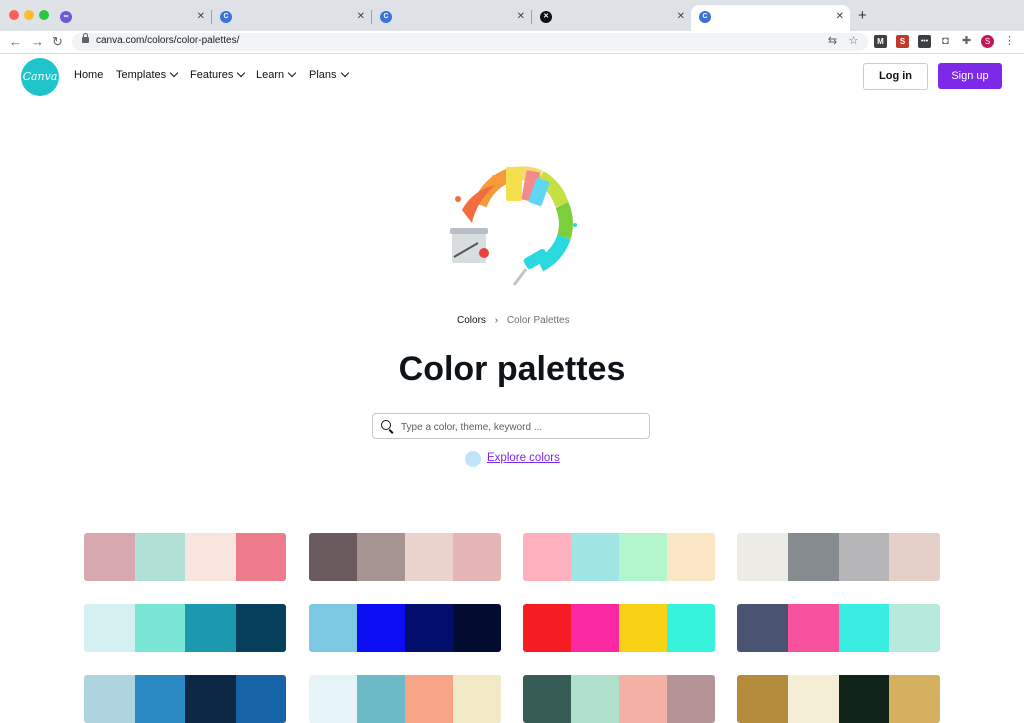 The image size is (1024, 723). I want to click on signup-button: Sign up, so click(970, 76).